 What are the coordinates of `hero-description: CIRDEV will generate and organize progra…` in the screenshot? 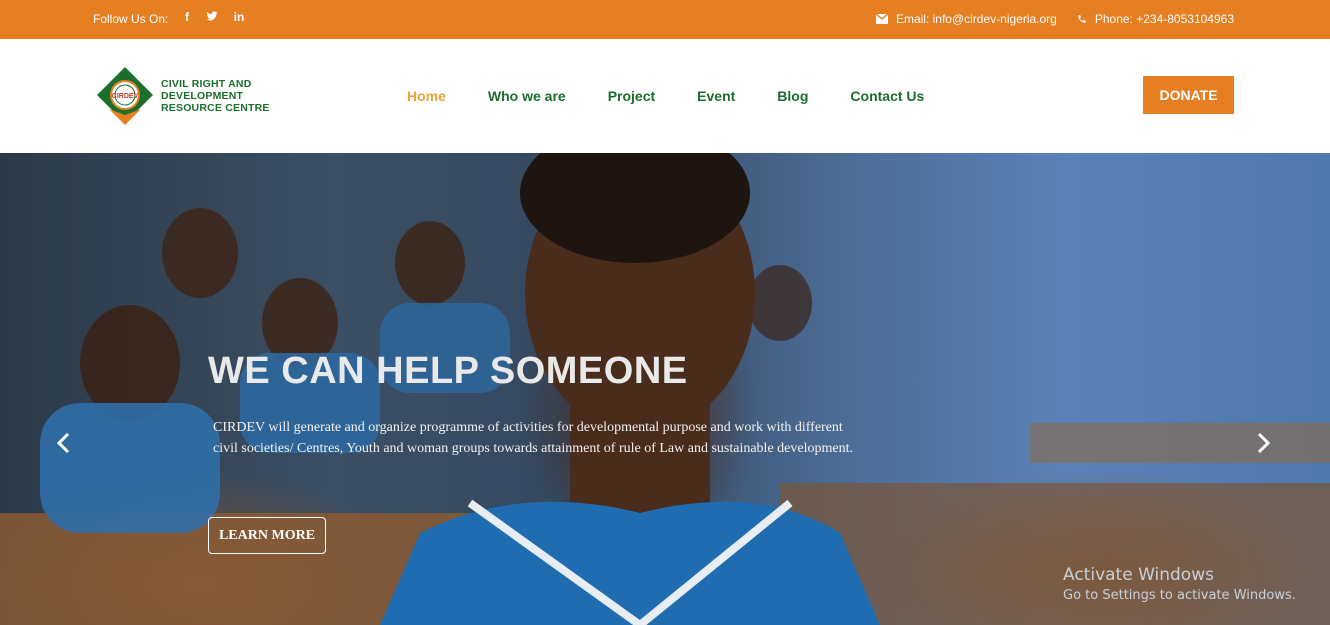 It's located at (533, 438).